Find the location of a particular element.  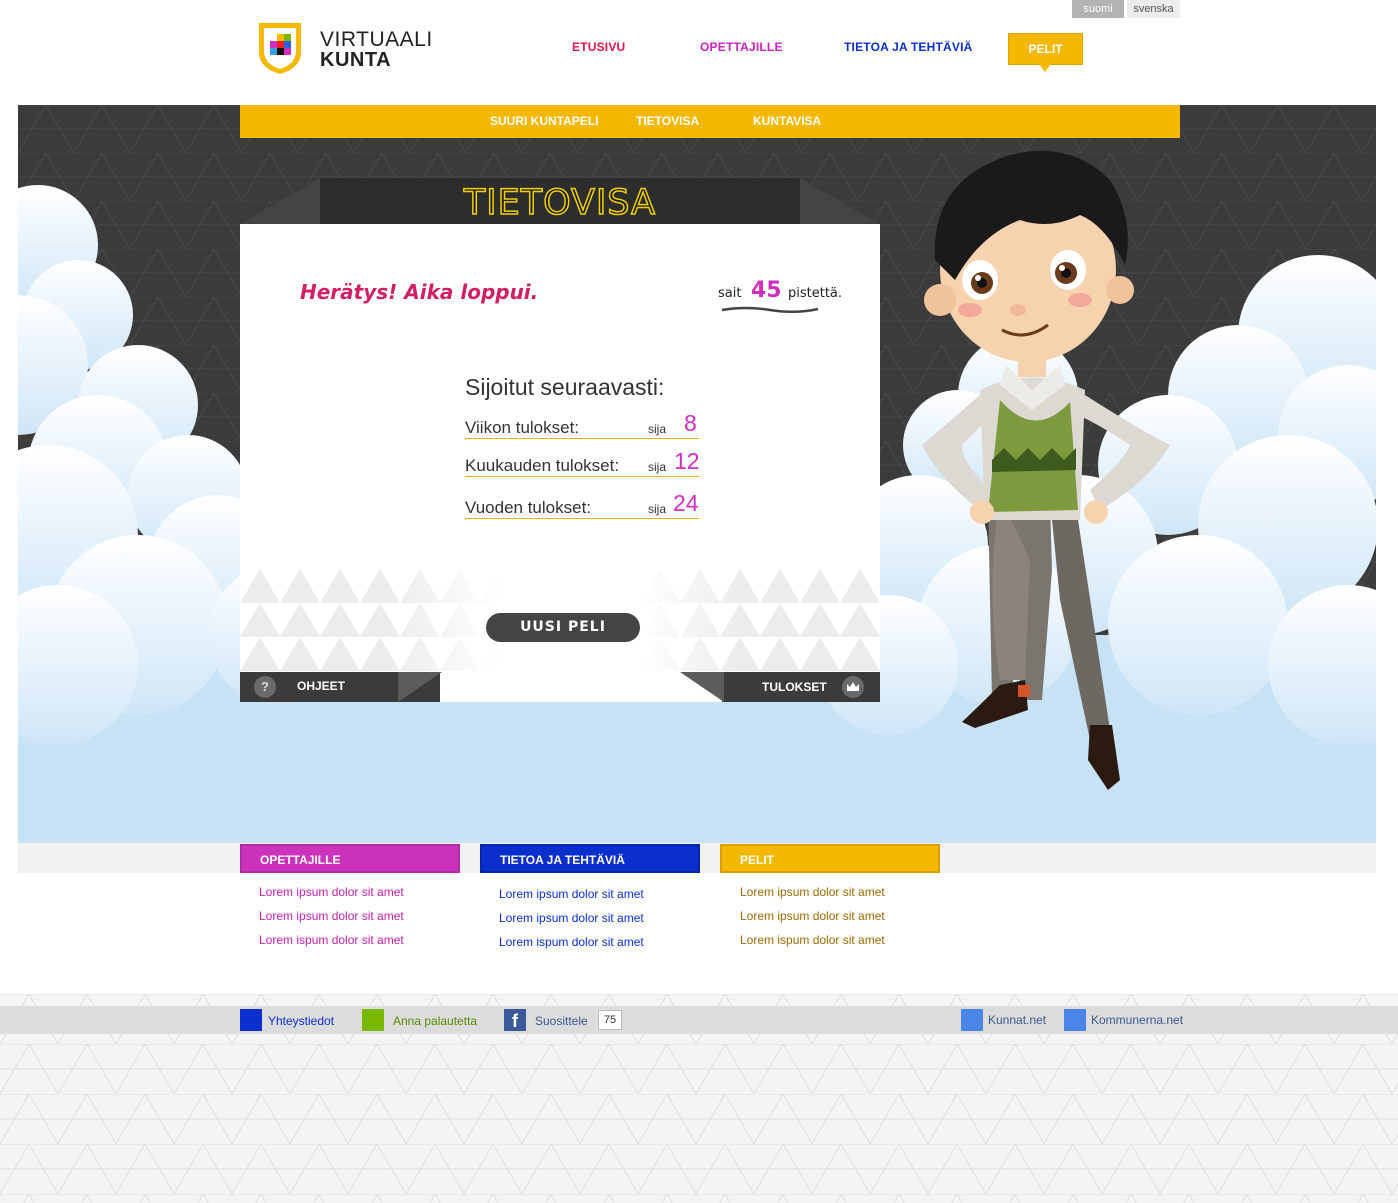

rank-heading: Sijoitut seuraavasti: is located at coordinates (565, 387).